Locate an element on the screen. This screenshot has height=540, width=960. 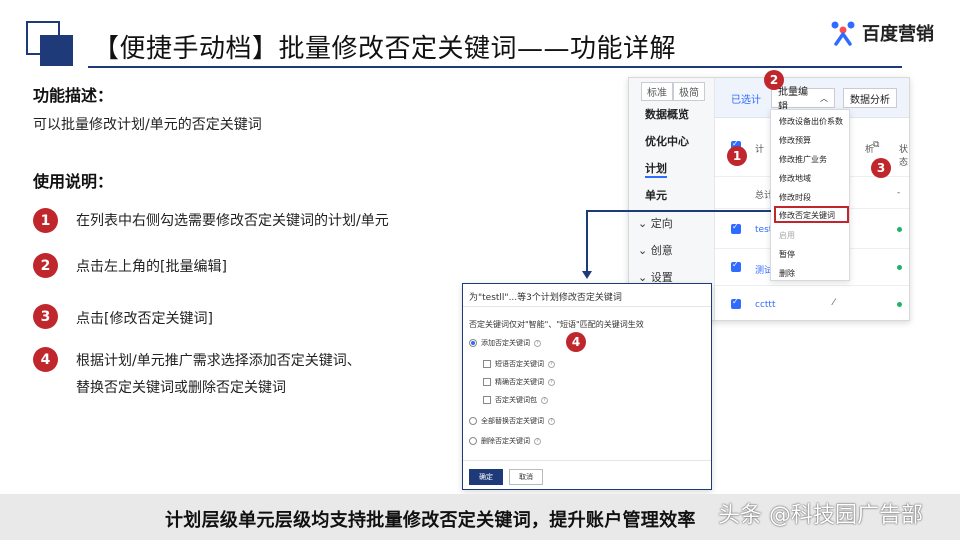
arrow-down-icon is located at coordinates (587, 275).